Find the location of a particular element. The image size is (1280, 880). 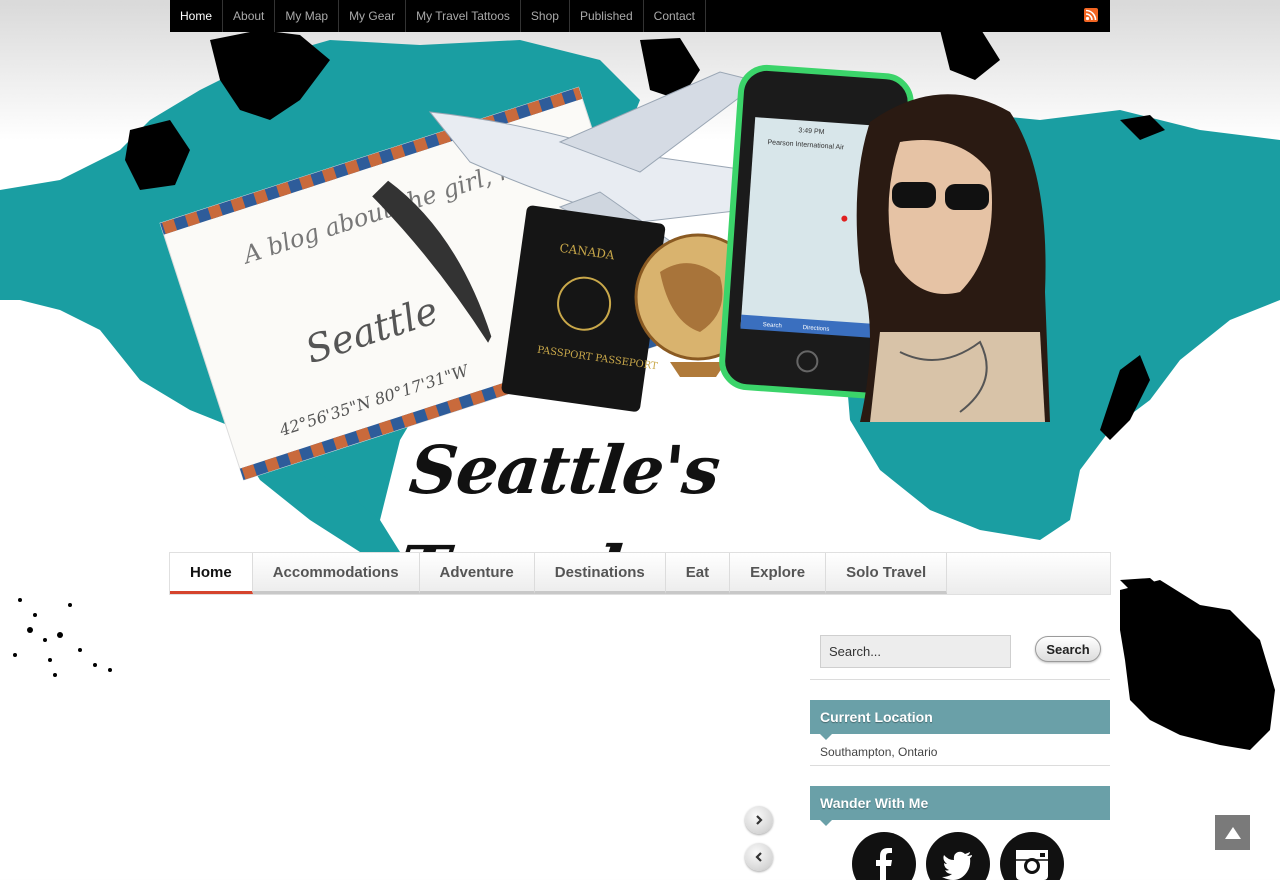

top-nav-my-gear: My Gear is located at coordinates (373, 16).